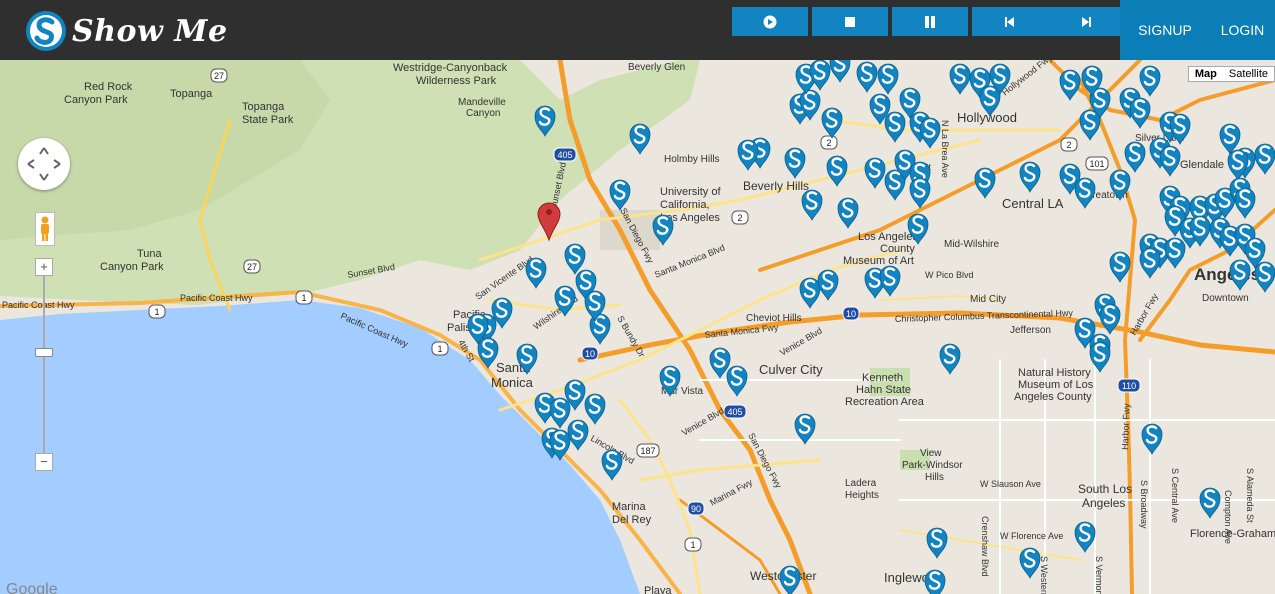 Image resolution: width=1275 pixels, height=594 pixels. Describe the element at coordinates (1105, 489) in the screenshot. I see `label-south-la-1: South Los` at that location.